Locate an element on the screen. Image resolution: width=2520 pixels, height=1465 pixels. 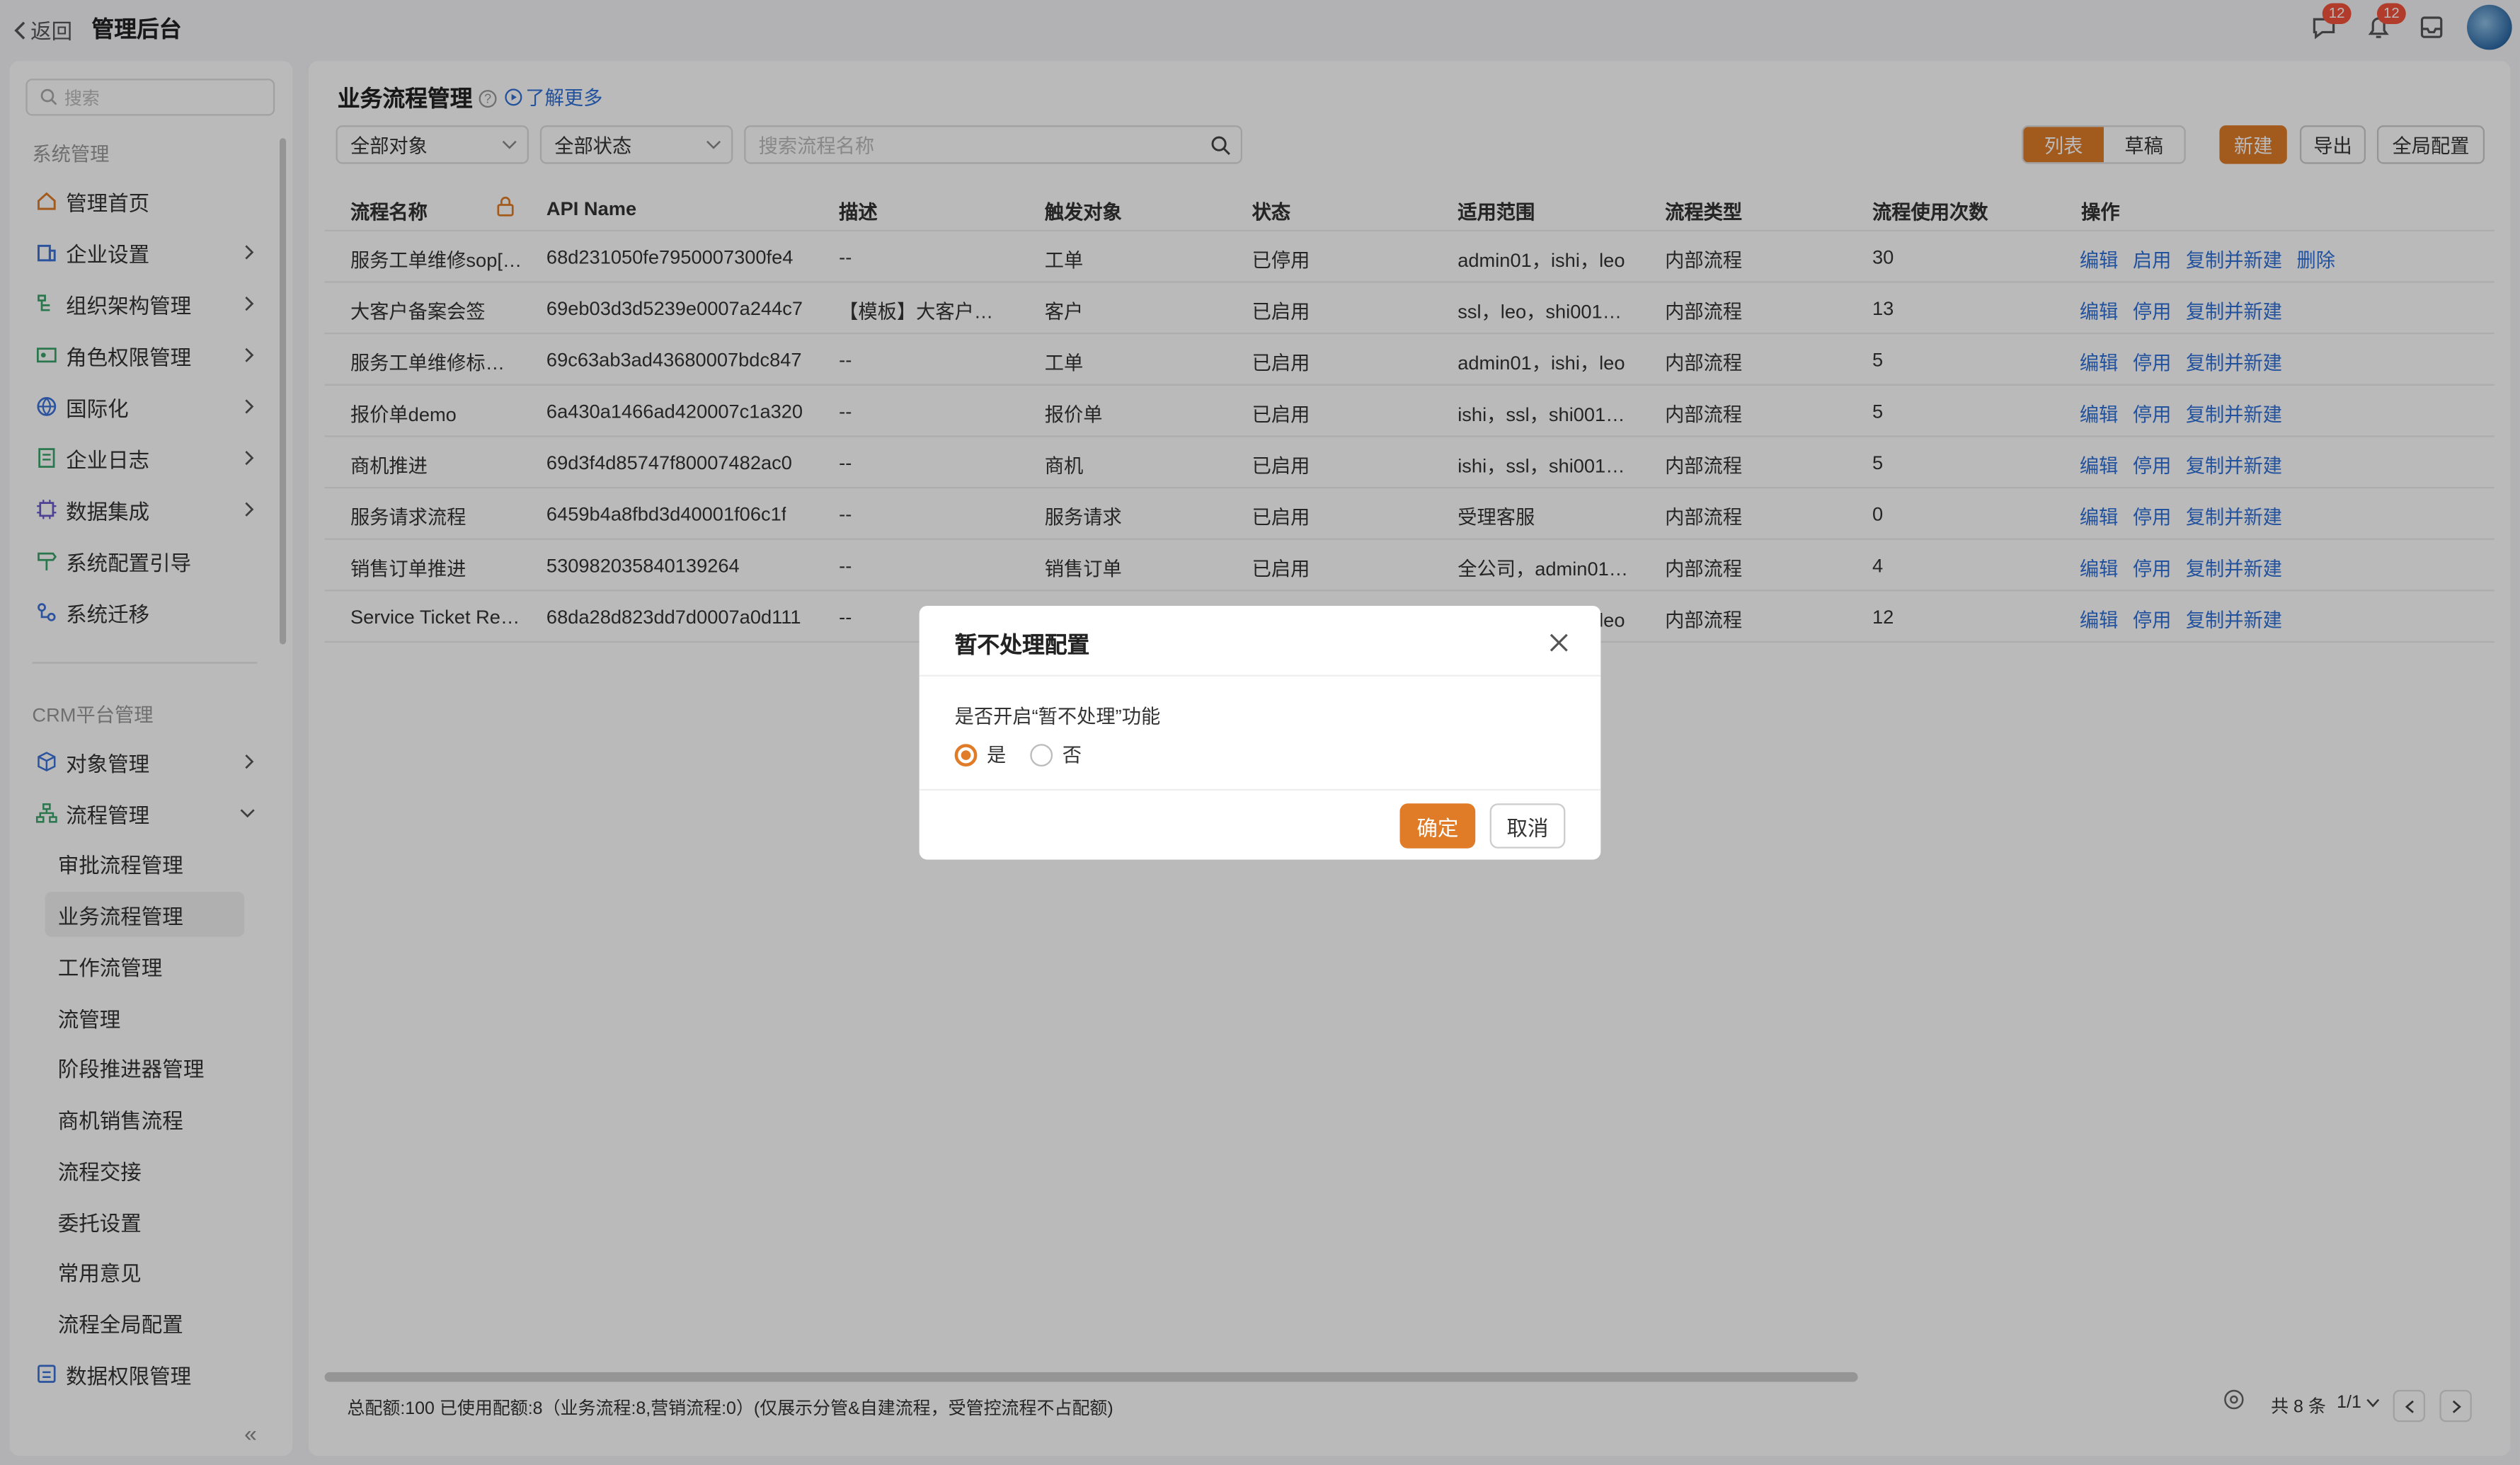
dialog-header-divider is located at coordinates (1260, 675).